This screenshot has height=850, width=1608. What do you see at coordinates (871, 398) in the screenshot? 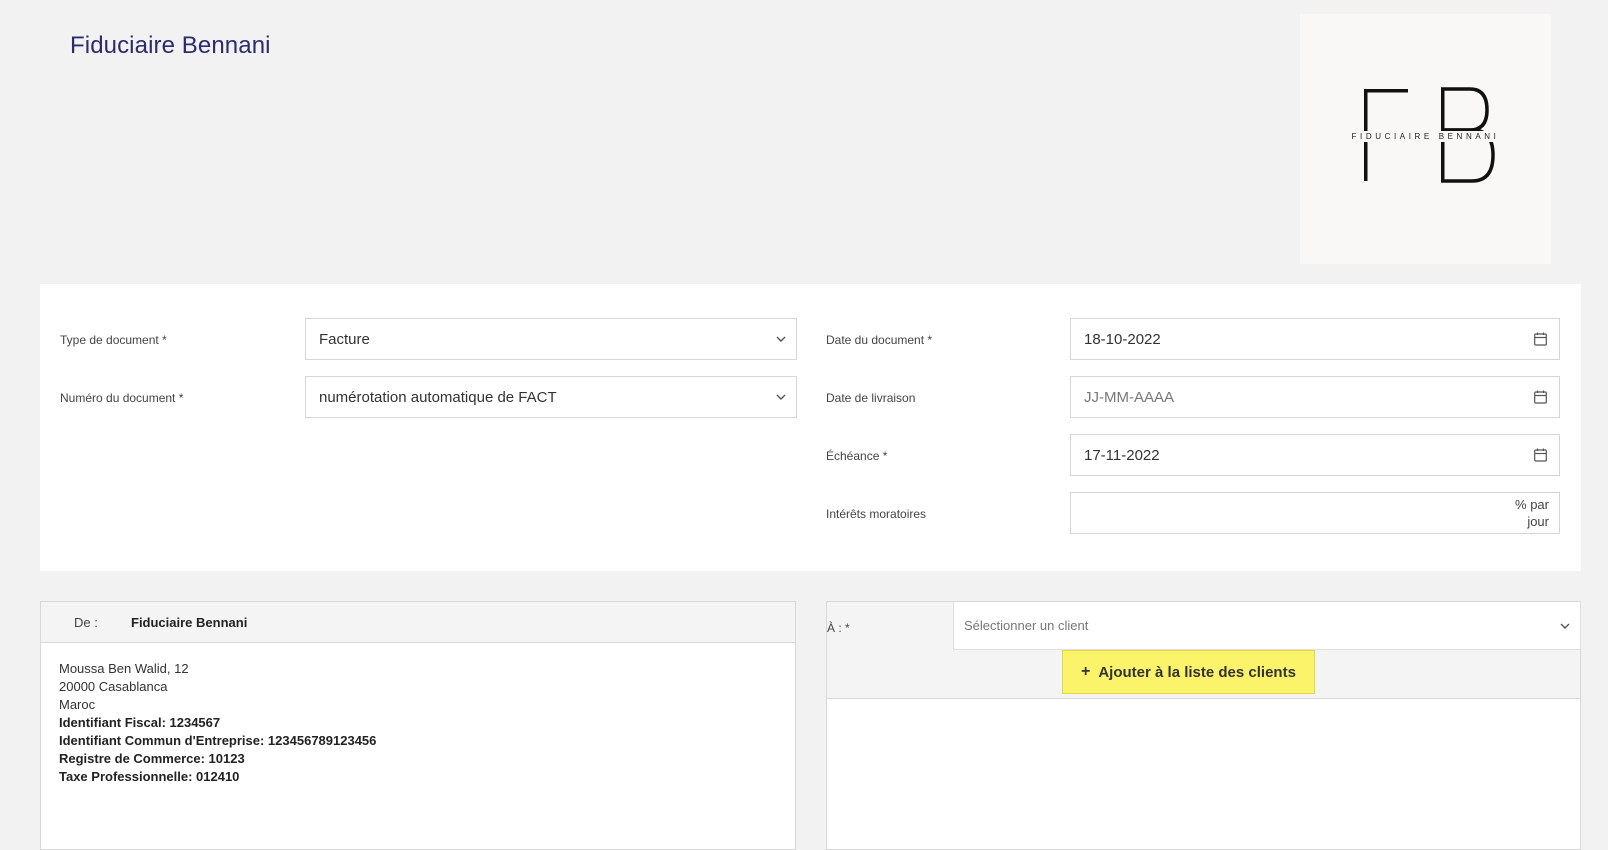
I see `delivery-date-label: Date de livraison` at bounding box center [871, 398].